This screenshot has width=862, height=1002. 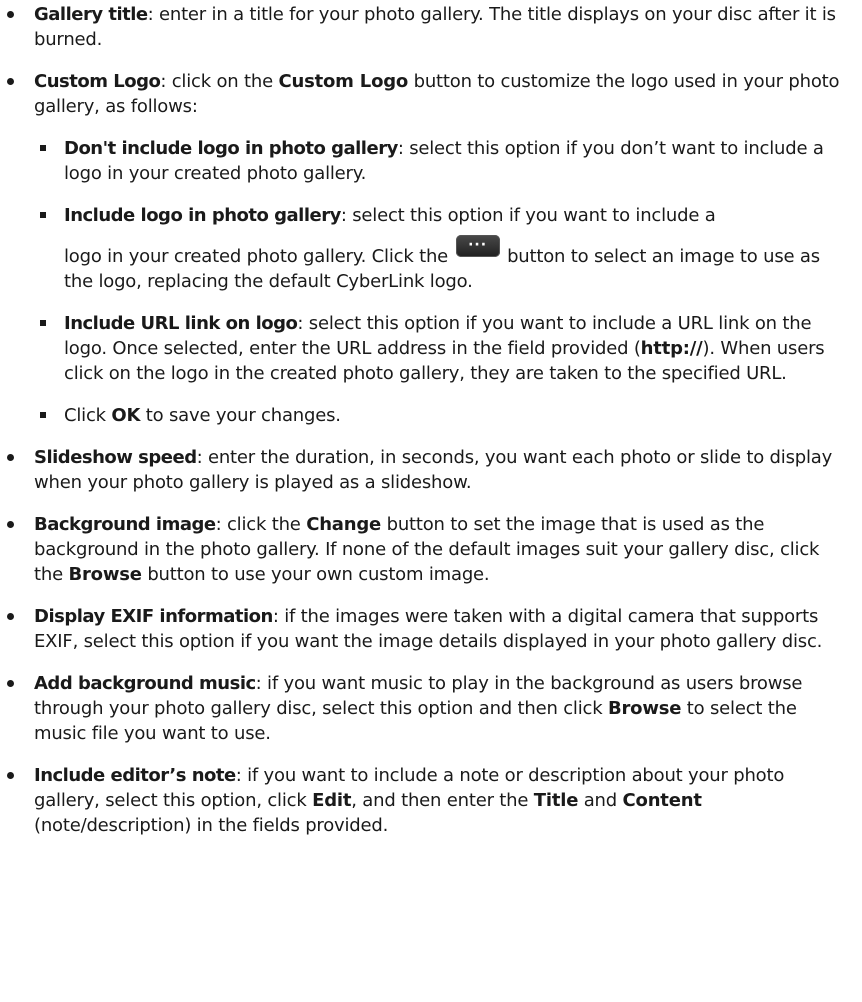 I want to click on bold-title: Title, so click(x=556, y=800).